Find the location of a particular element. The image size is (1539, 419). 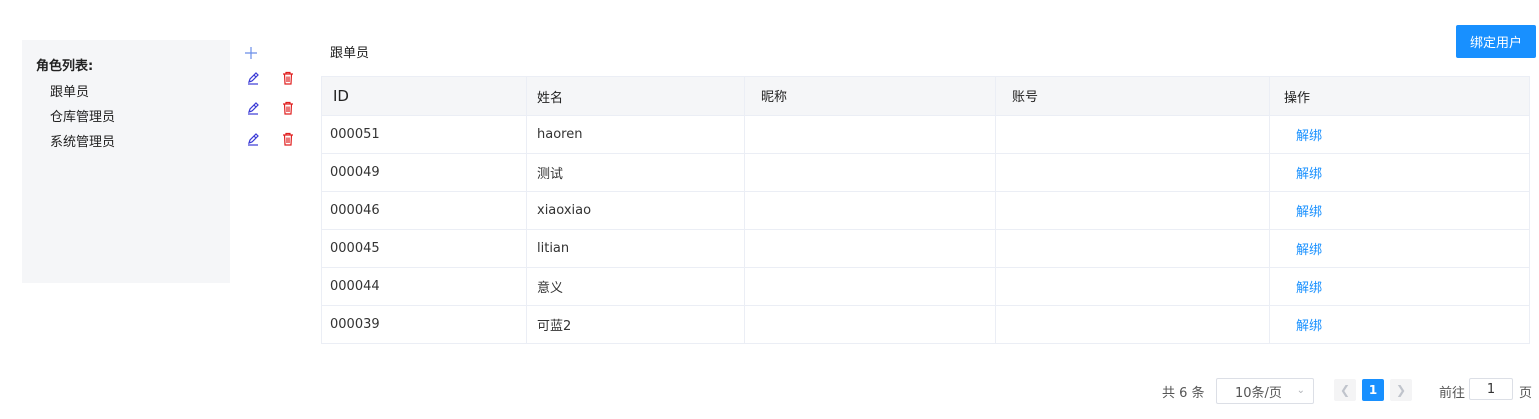

pagination-total: 共 6 条 is located at coordinates (1183, 393).